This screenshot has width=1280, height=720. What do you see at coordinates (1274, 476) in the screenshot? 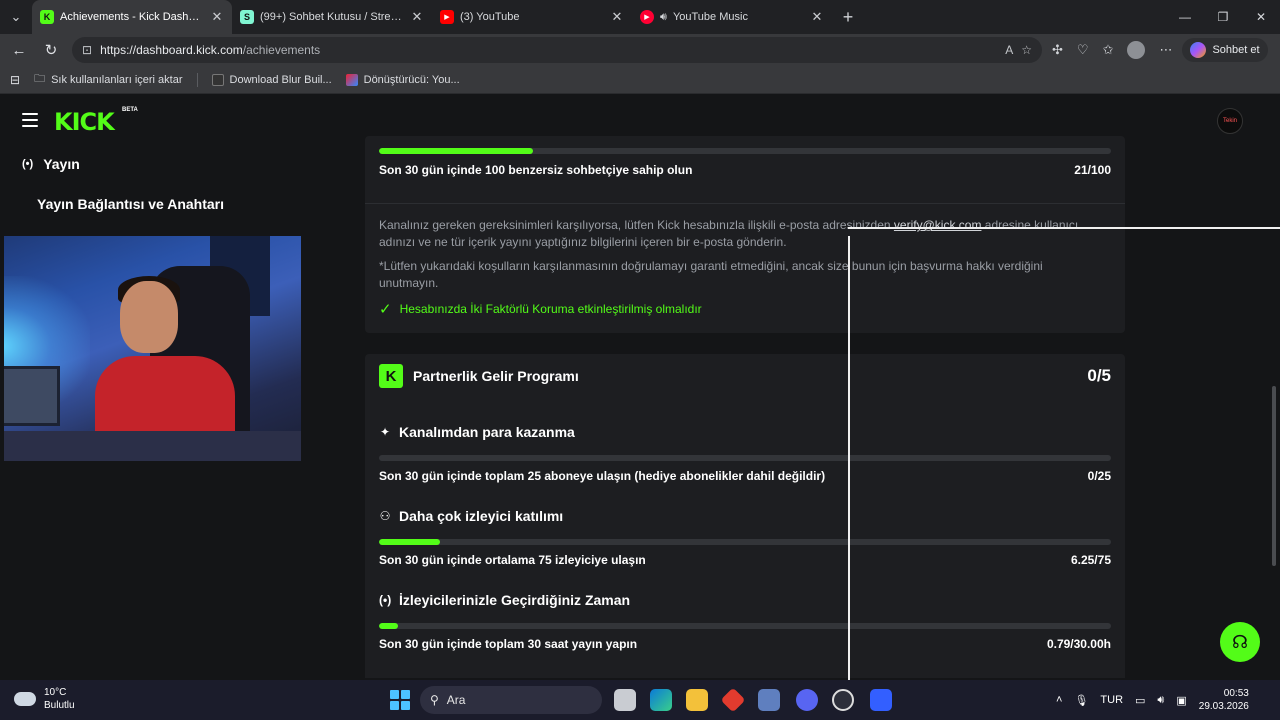
I see `page-scrollbar` at bounding box center [1274, 476].